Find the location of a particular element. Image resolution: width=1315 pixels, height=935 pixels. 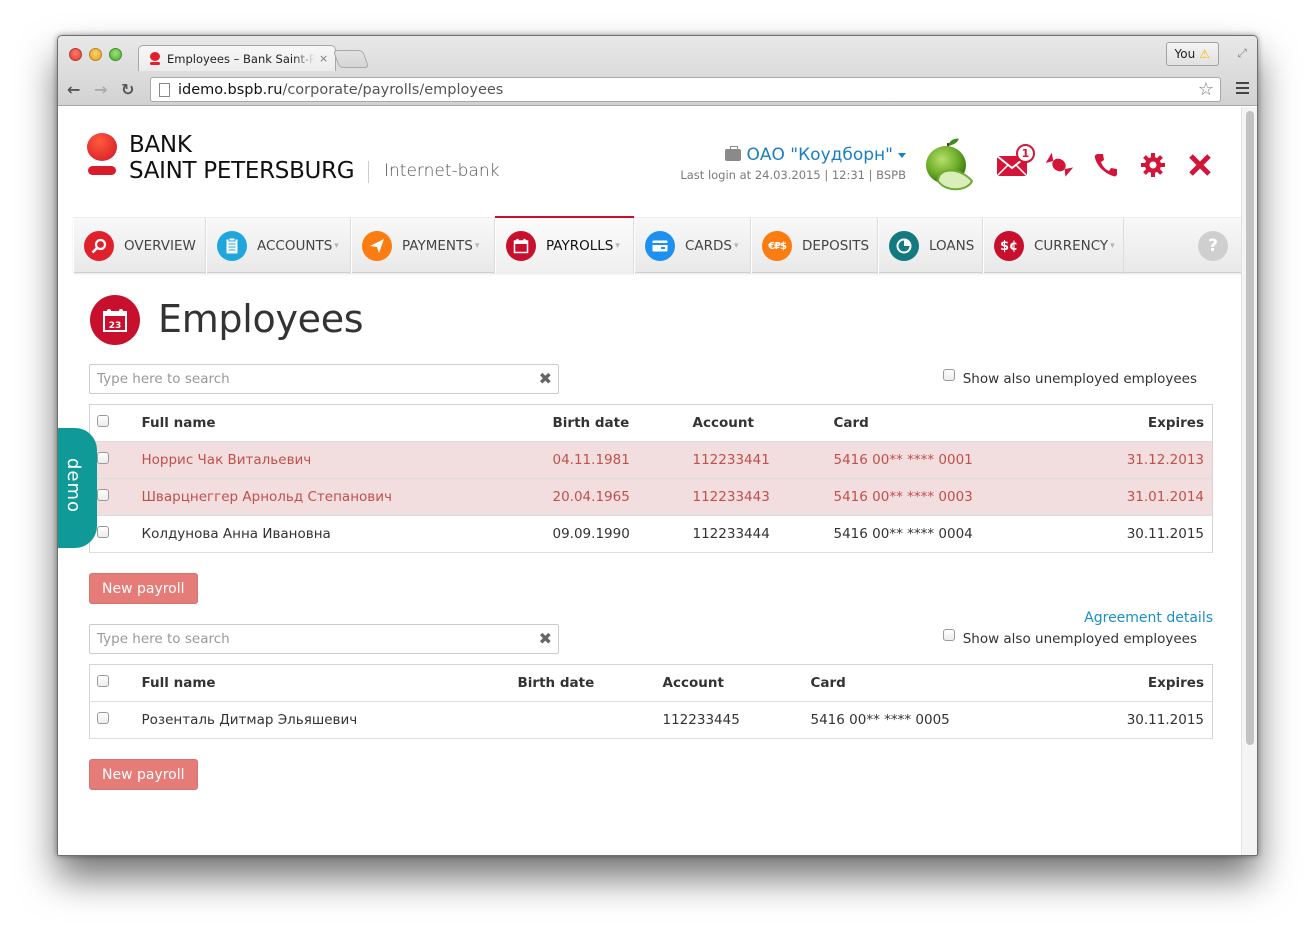

close-icon is located at coordinates (1199, 165).